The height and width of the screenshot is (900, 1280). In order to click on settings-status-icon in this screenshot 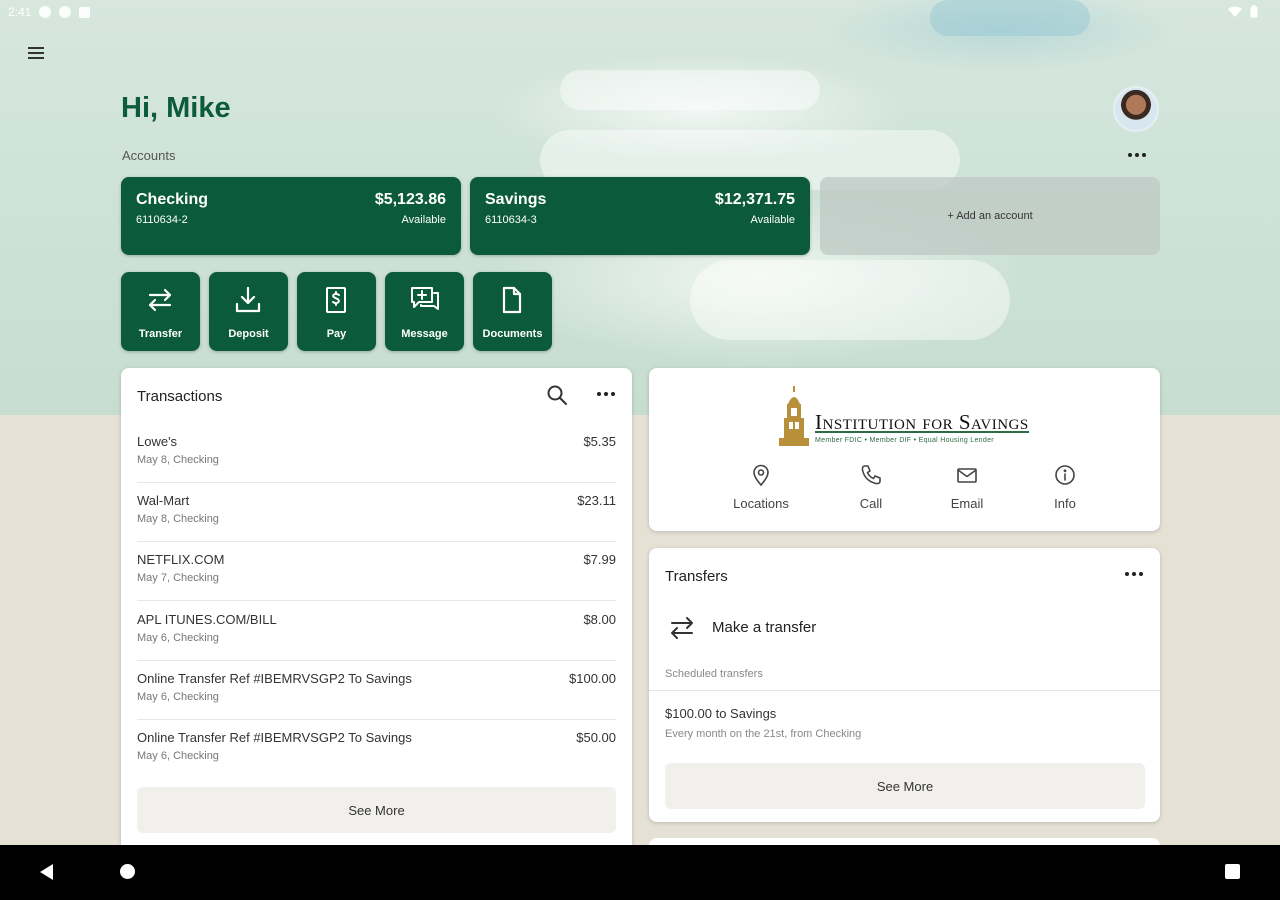, I will do `click(45, 12)`.